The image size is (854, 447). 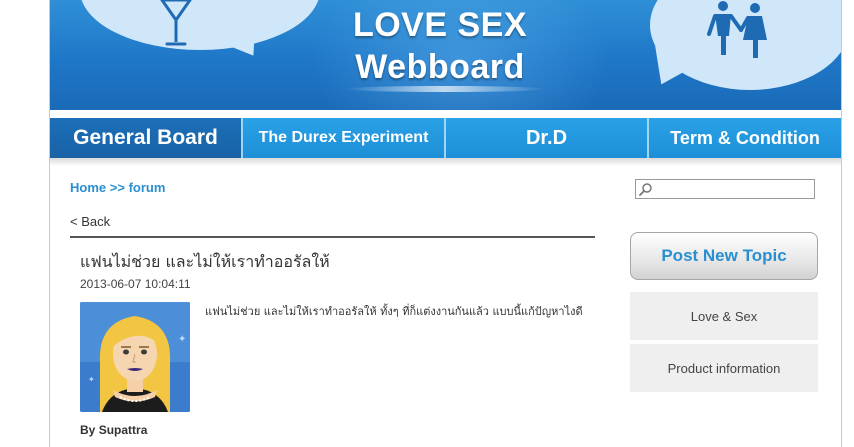 I want to click on divider, so click(x=332, y=237).